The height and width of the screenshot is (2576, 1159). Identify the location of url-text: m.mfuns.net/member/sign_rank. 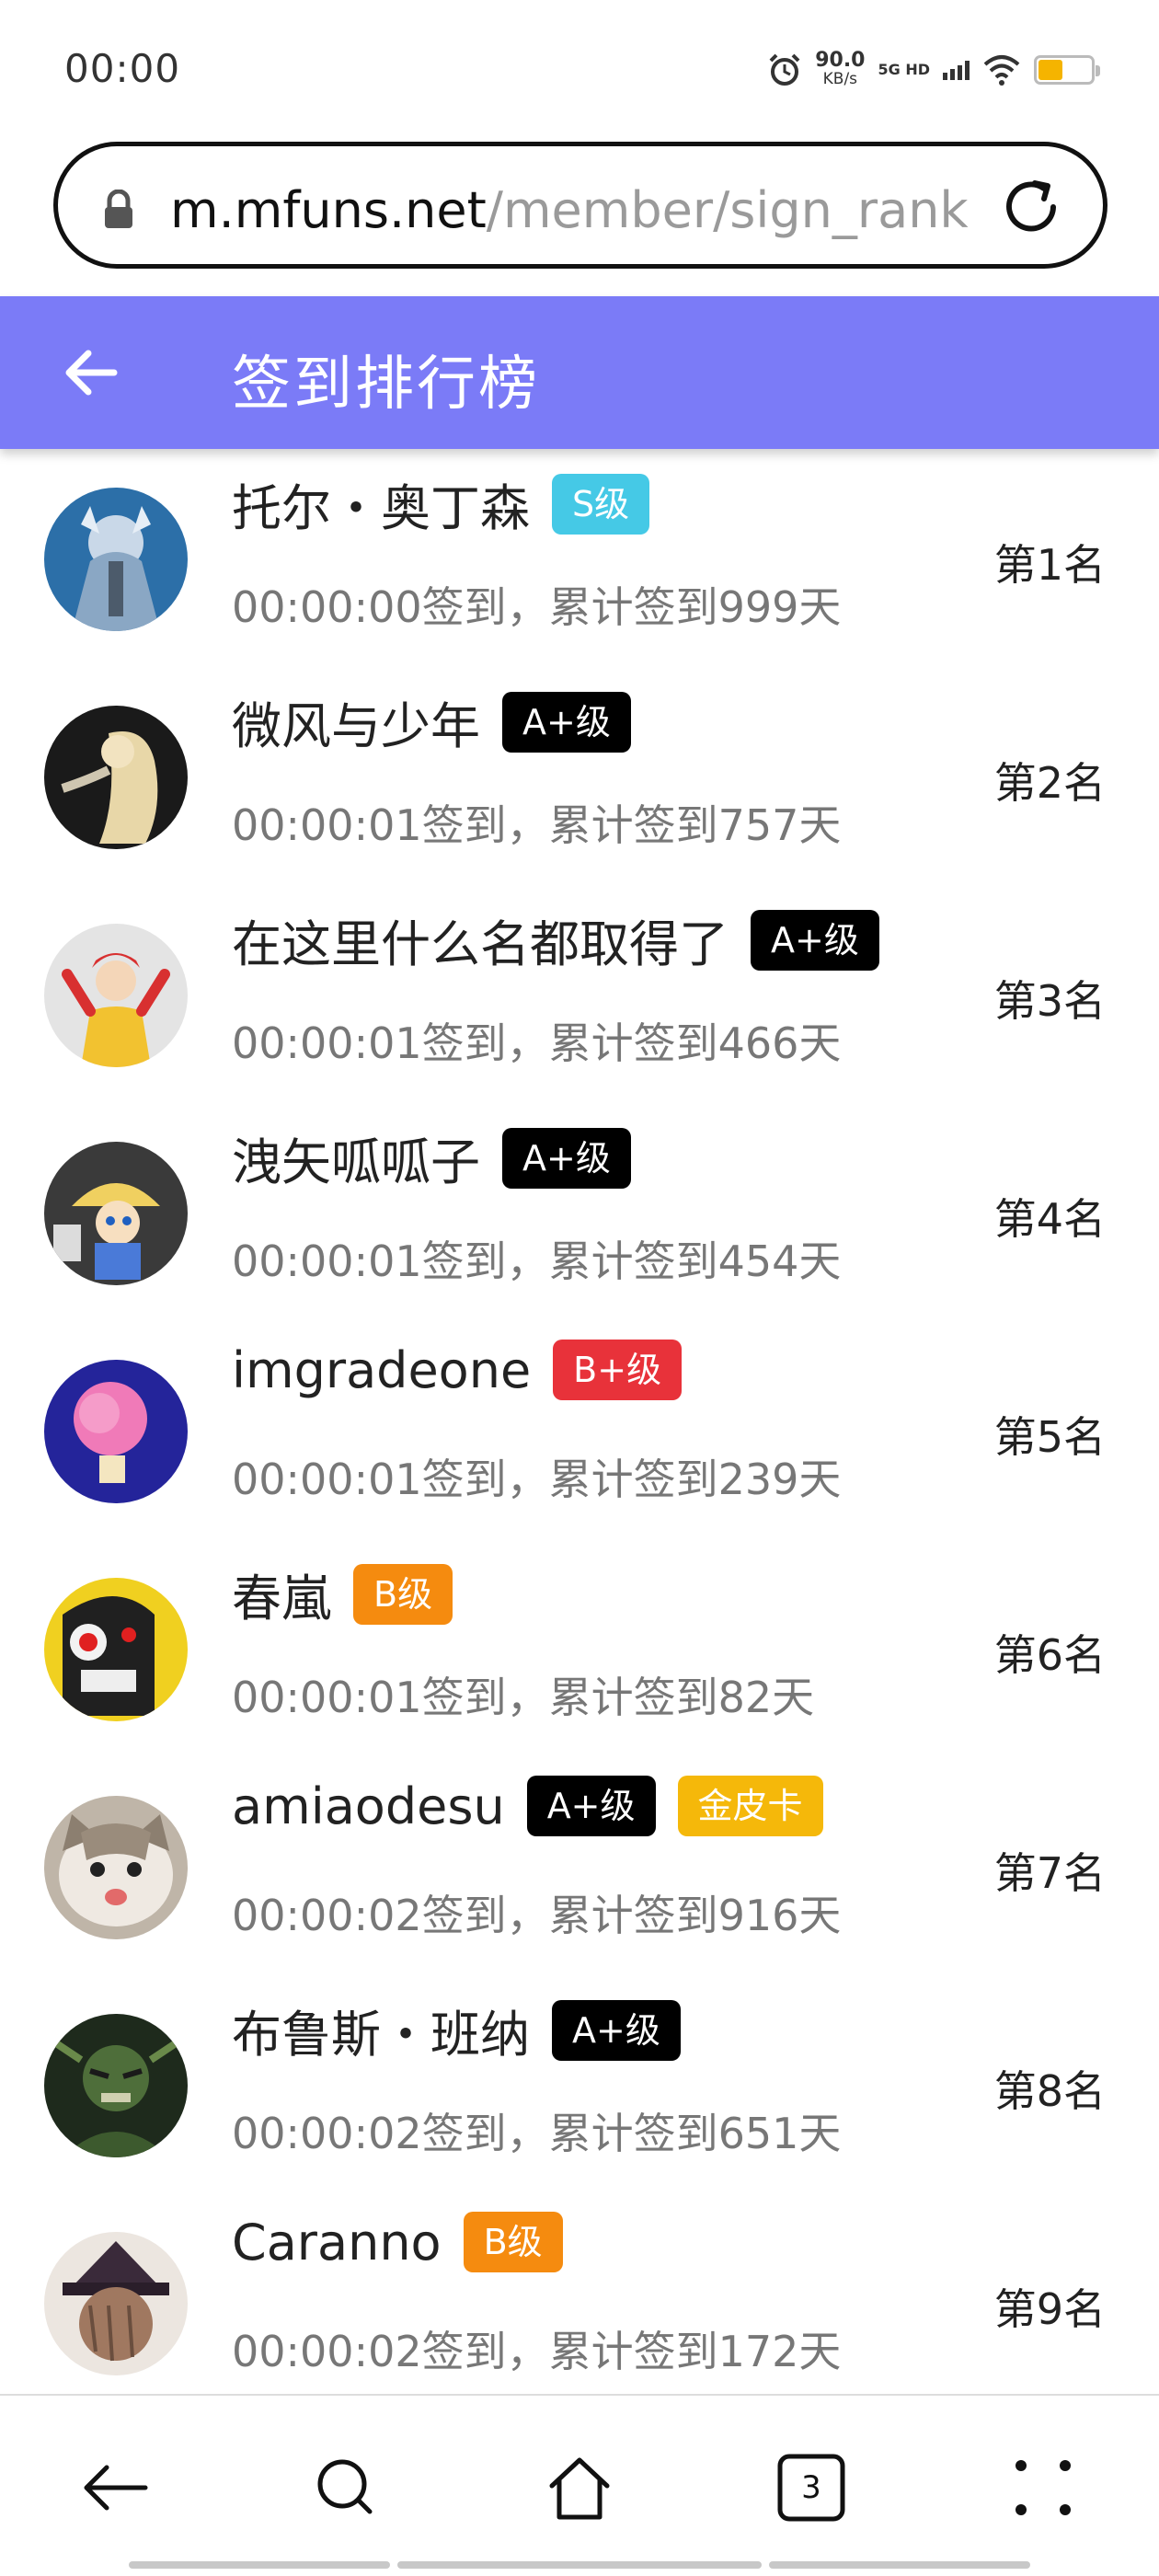
(569, 210).